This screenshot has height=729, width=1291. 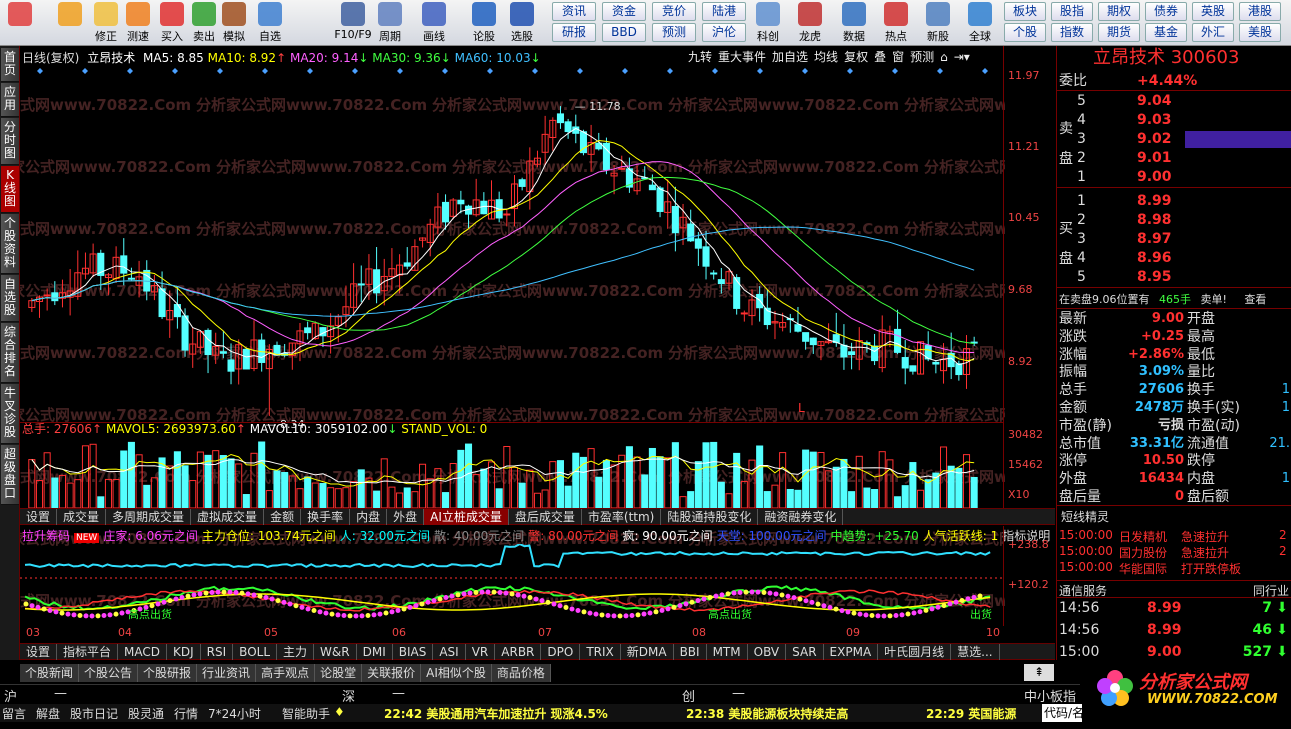 What do you see at coordinates (768, 23) in the screenshot?
I see `kechuang-button: 科创` at bounding box center [768, 23].